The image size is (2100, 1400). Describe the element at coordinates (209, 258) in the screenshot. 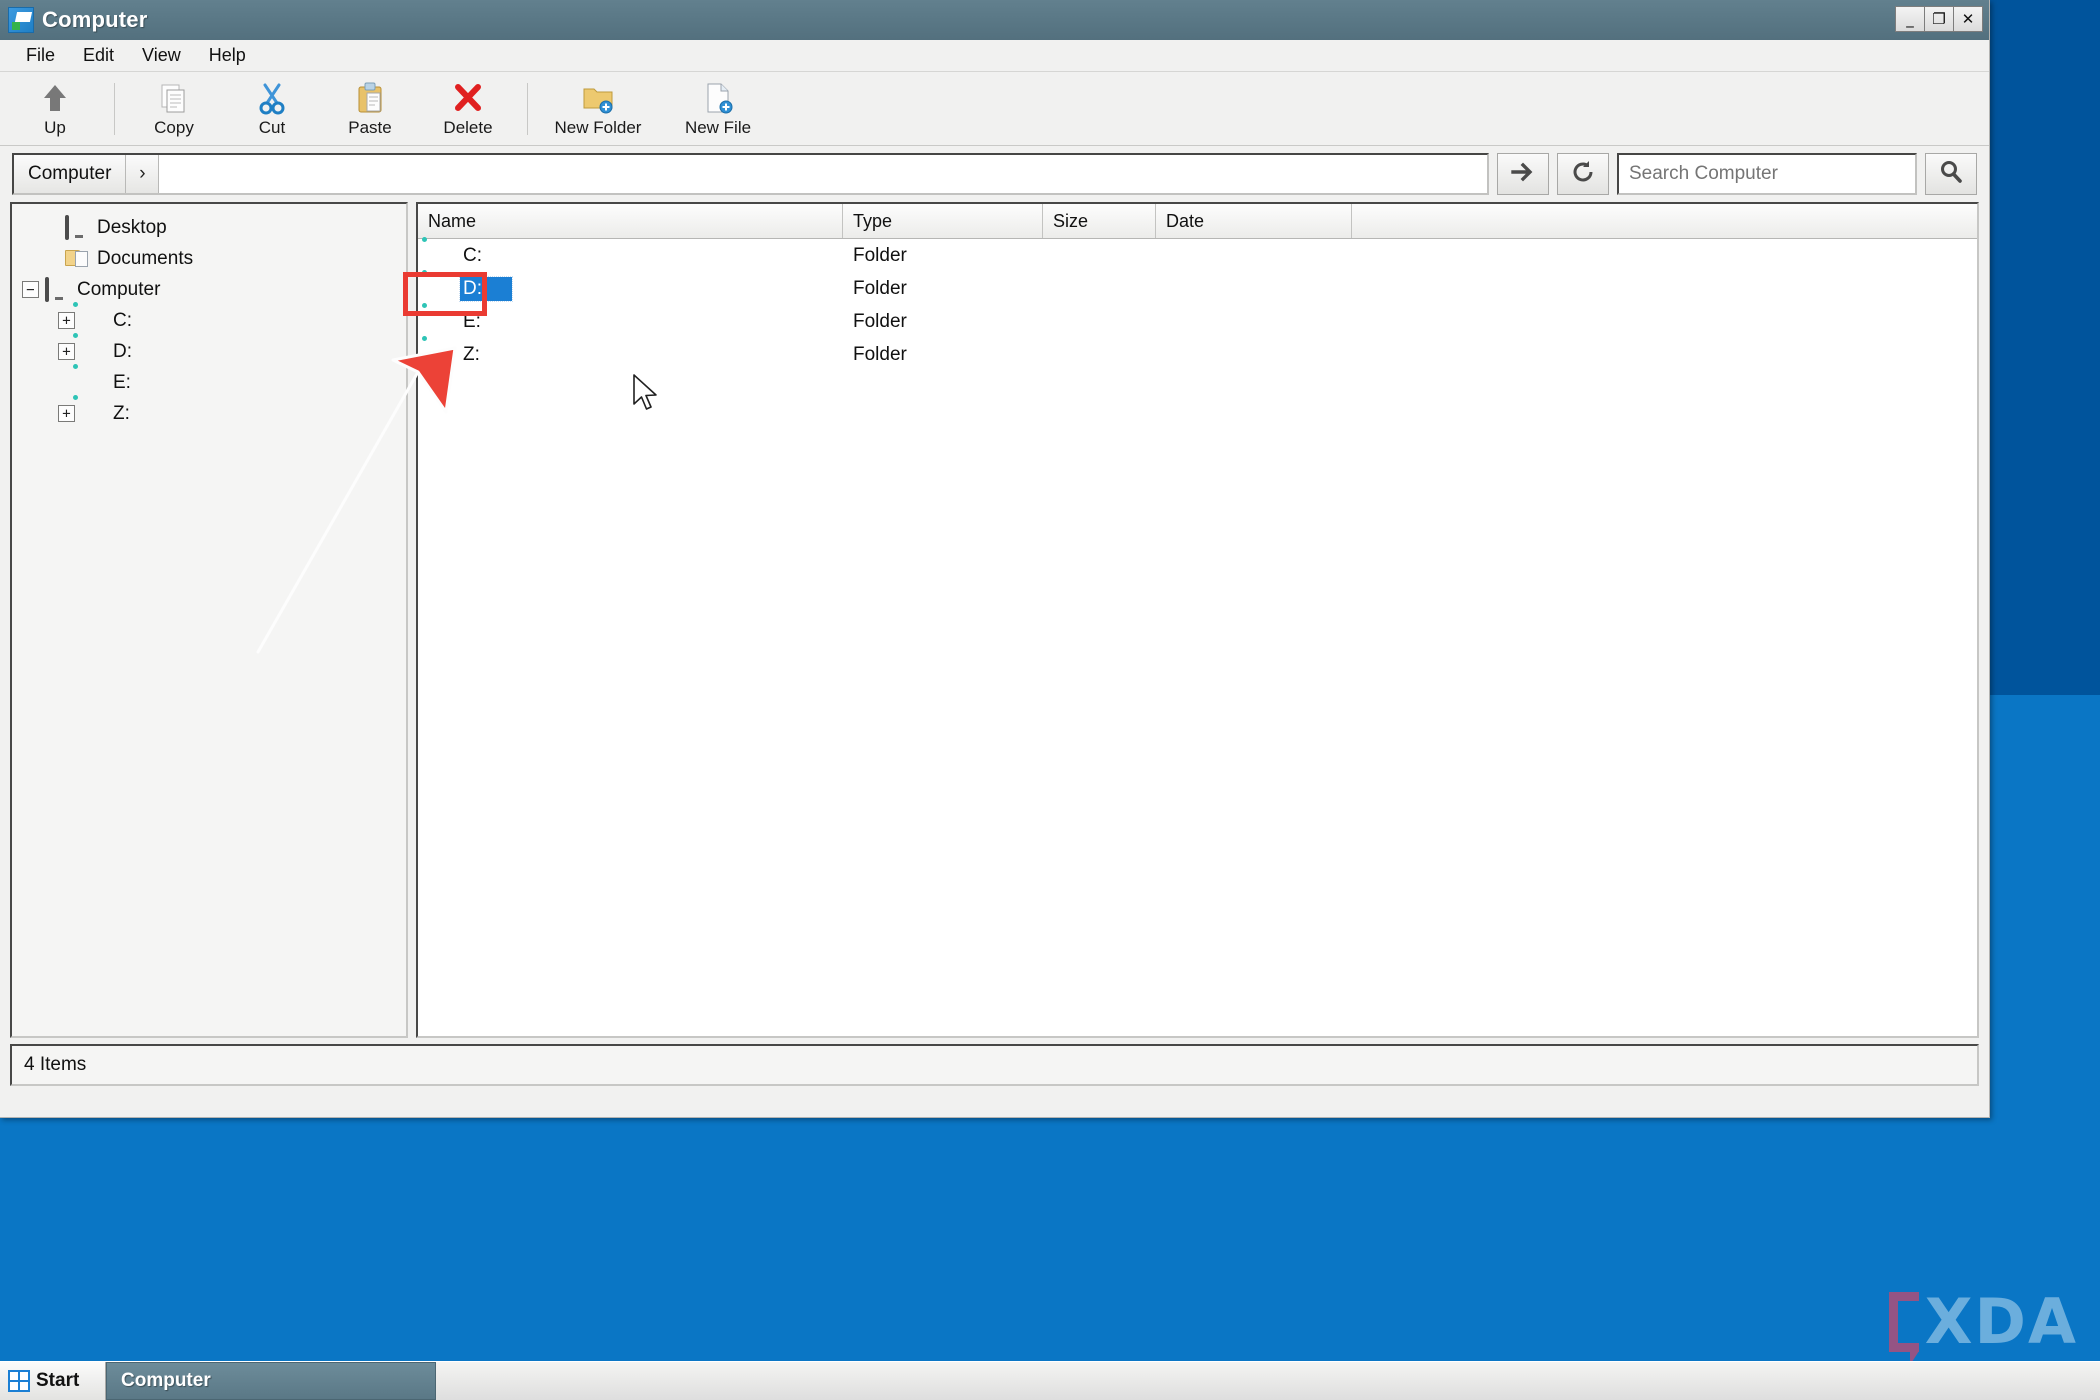

I see `sidebar-item-documents: Documents` at that location.